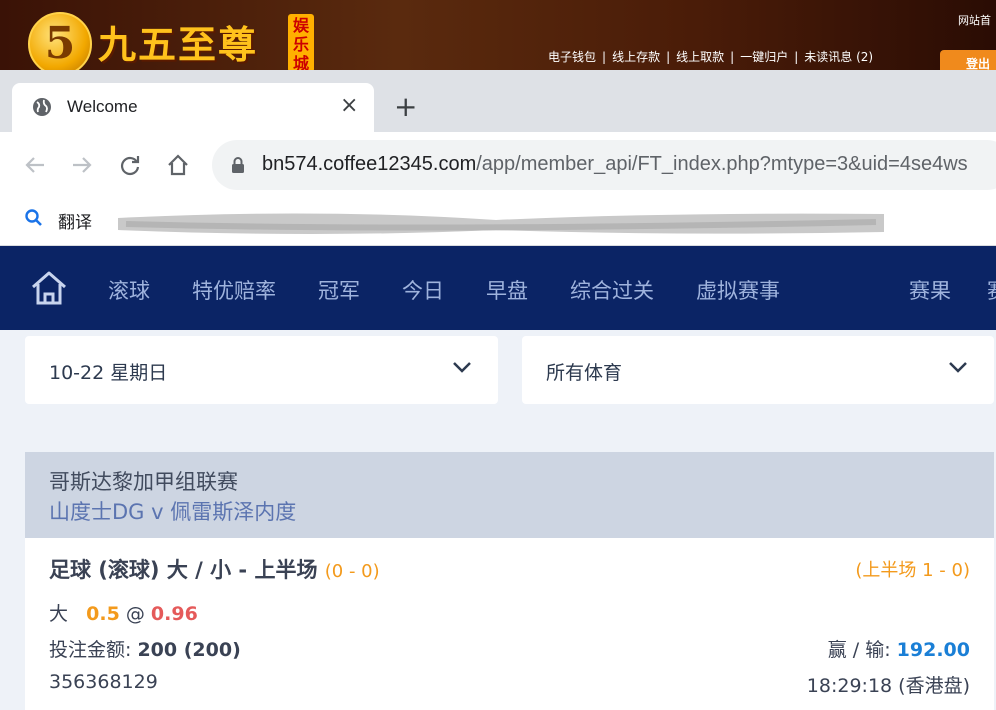  Describe the element at coordinates (108, 373) in the screenshot. I see `date-select-value: 10-22 星期日` at that location.